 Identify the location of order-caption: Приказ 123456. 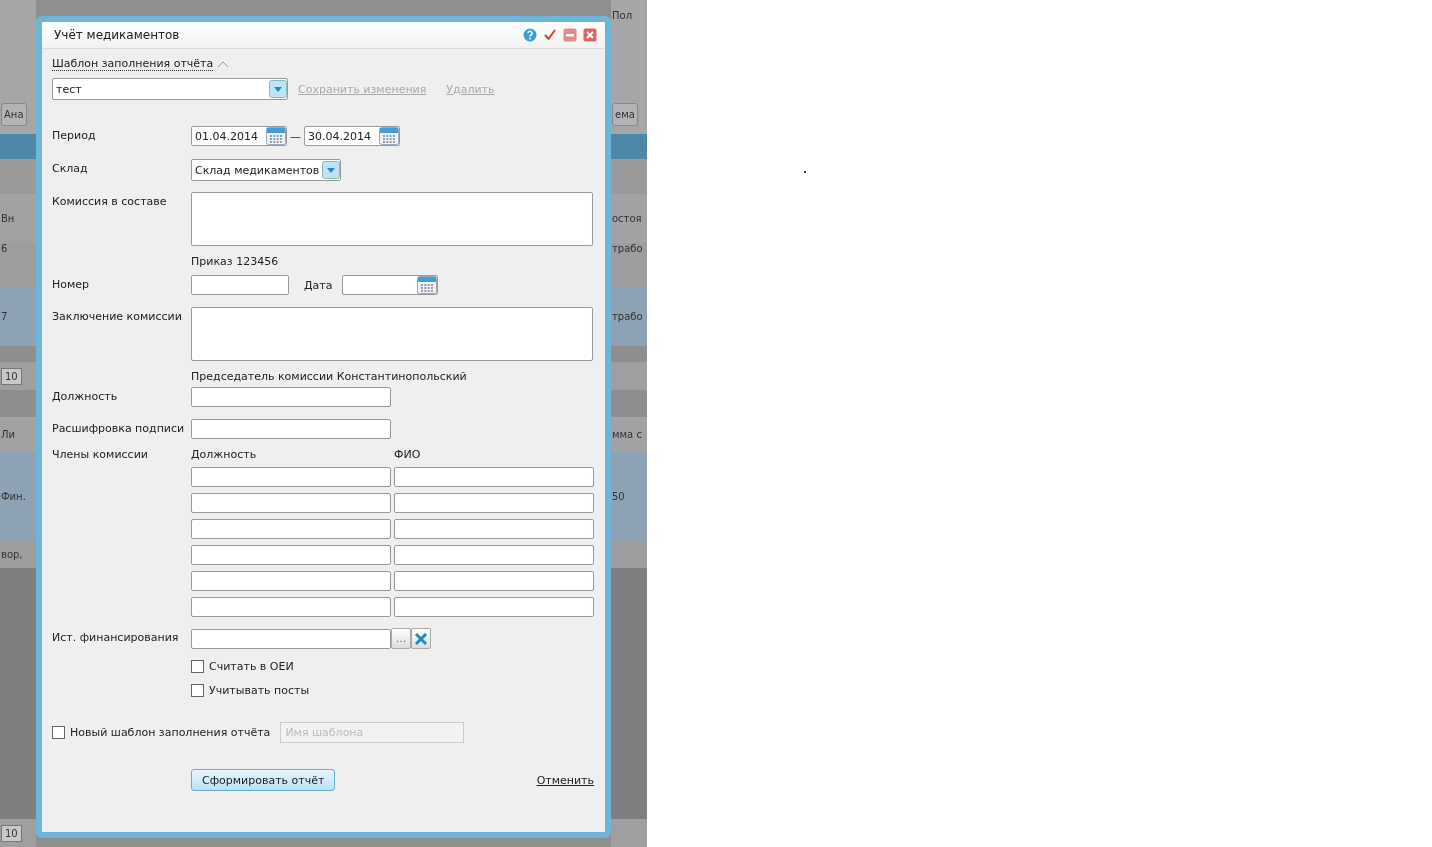
(235, 261).